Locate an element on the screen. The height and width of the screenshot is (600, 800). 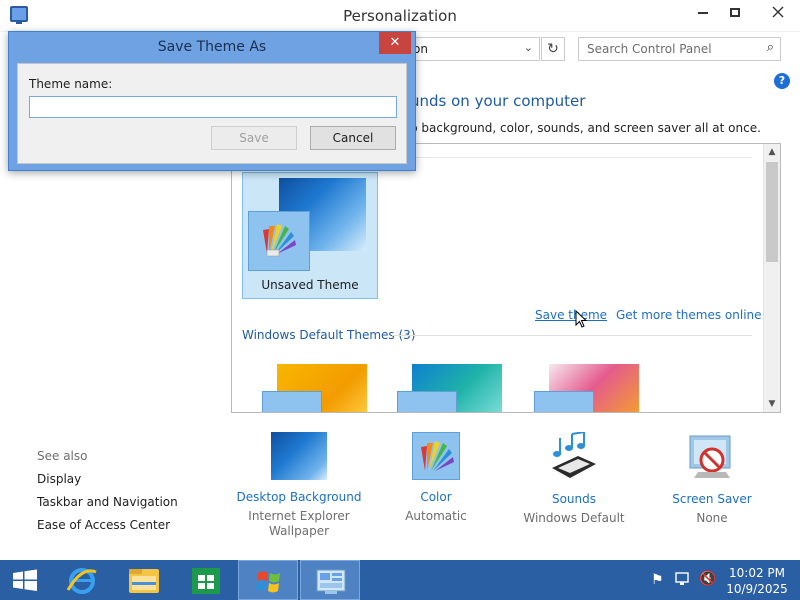
taskbar-ie-button is located at coordinates (82, 580).